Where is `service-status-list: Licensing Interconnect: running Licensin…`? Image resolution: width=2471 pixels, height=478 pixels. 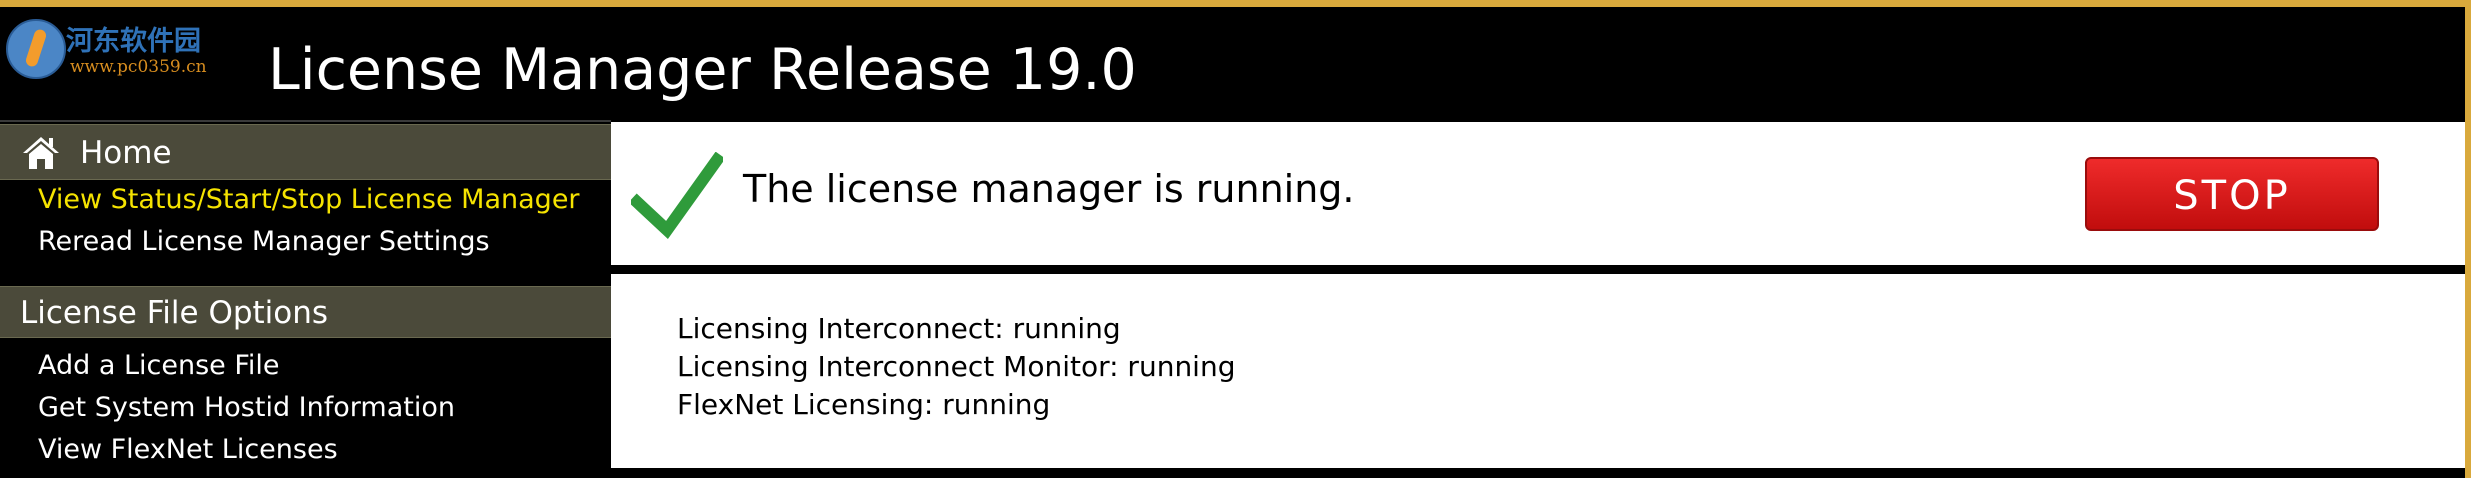 service-status-list: Licensing Interconnect: running Licensin… is located at coordinates (956, 367).